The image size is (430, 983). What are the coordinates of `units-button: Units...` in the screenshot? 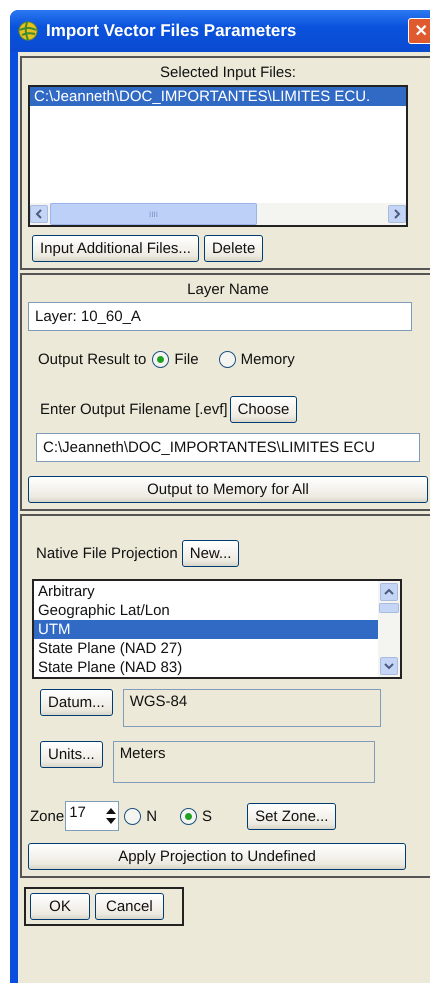 It's located at (71, 754).